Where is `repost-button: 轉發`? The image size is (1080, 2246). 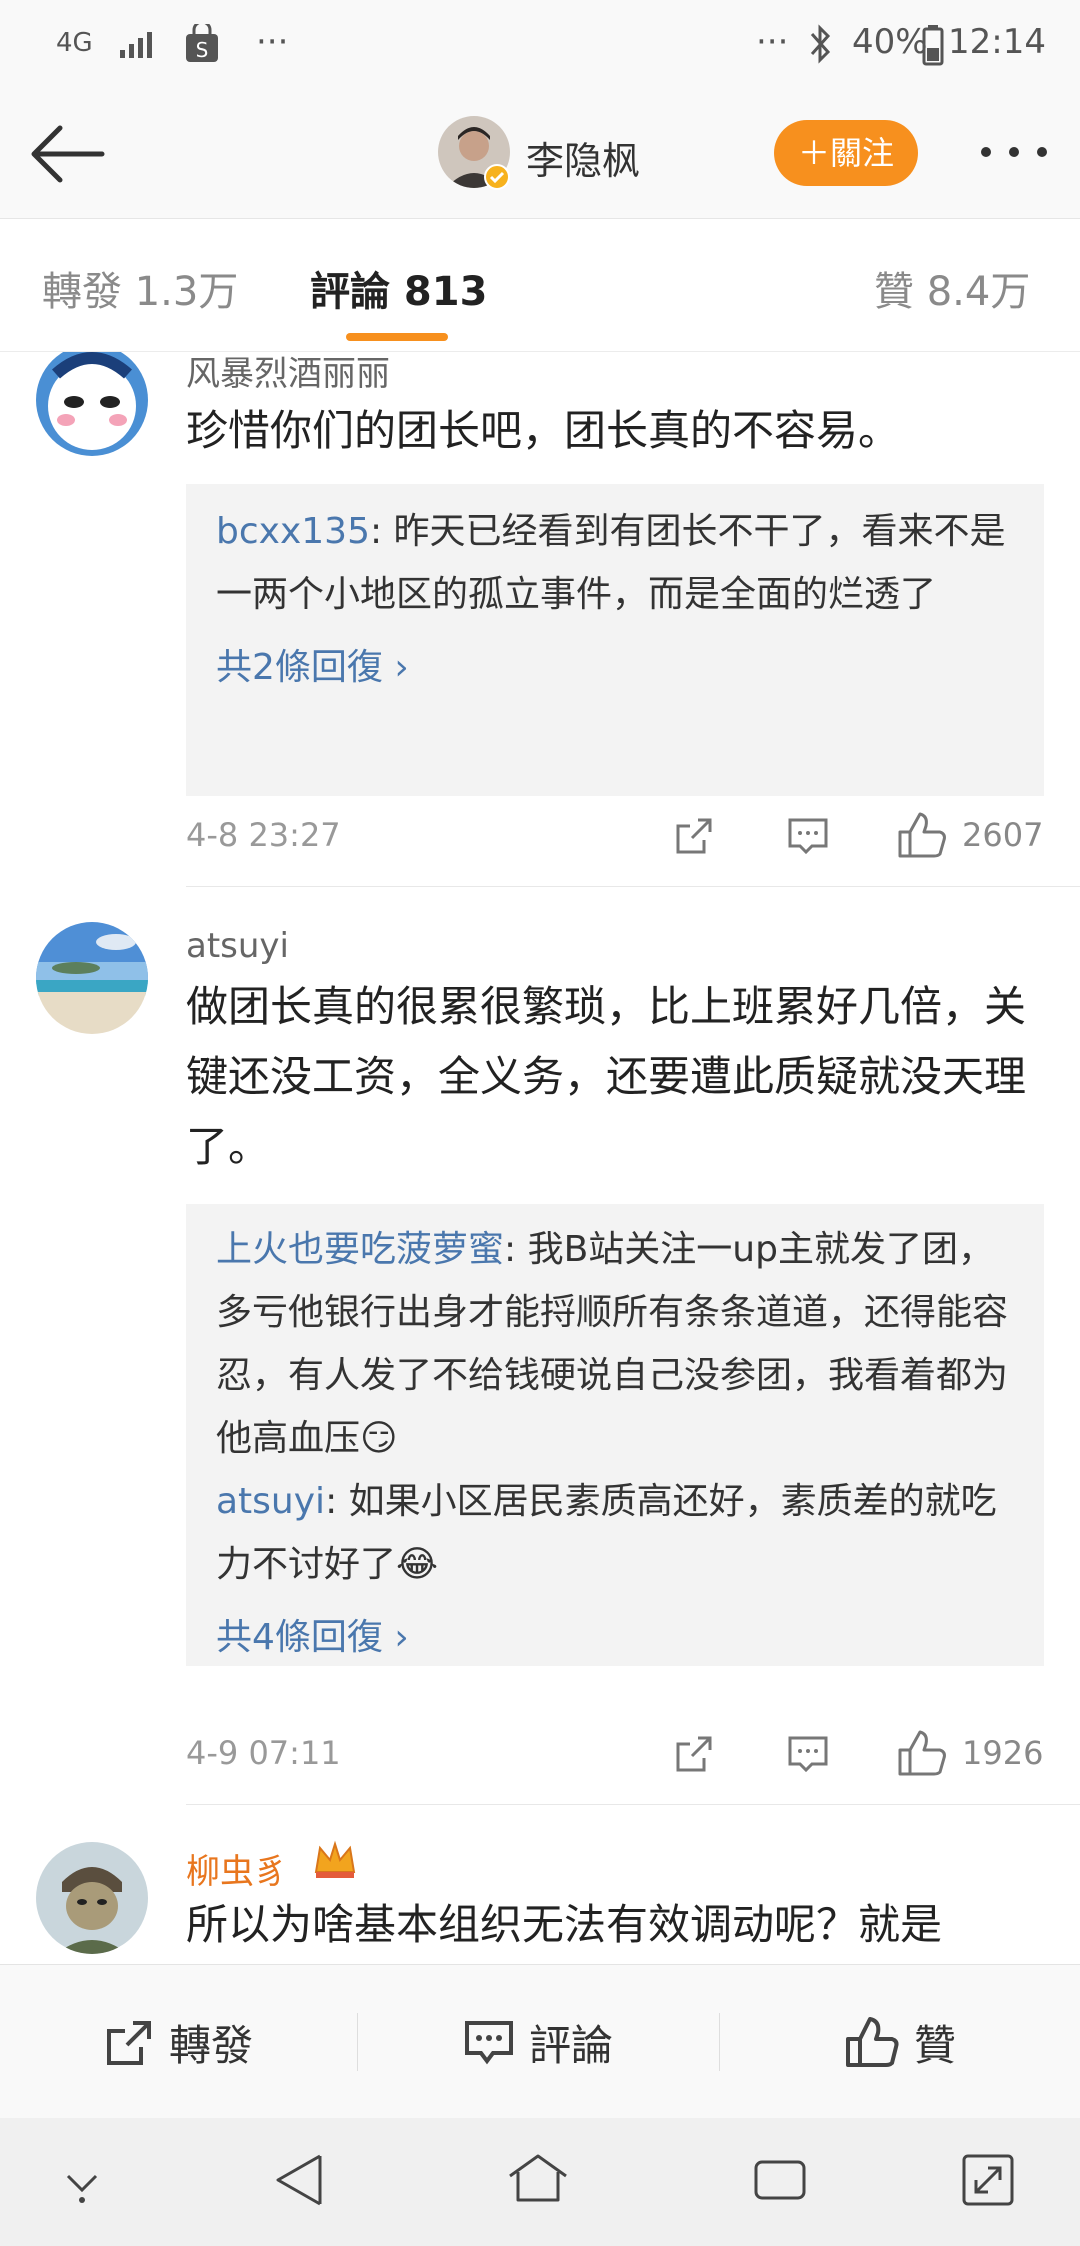 repost-button: 轉發 is located at coordinates (178, 2042).